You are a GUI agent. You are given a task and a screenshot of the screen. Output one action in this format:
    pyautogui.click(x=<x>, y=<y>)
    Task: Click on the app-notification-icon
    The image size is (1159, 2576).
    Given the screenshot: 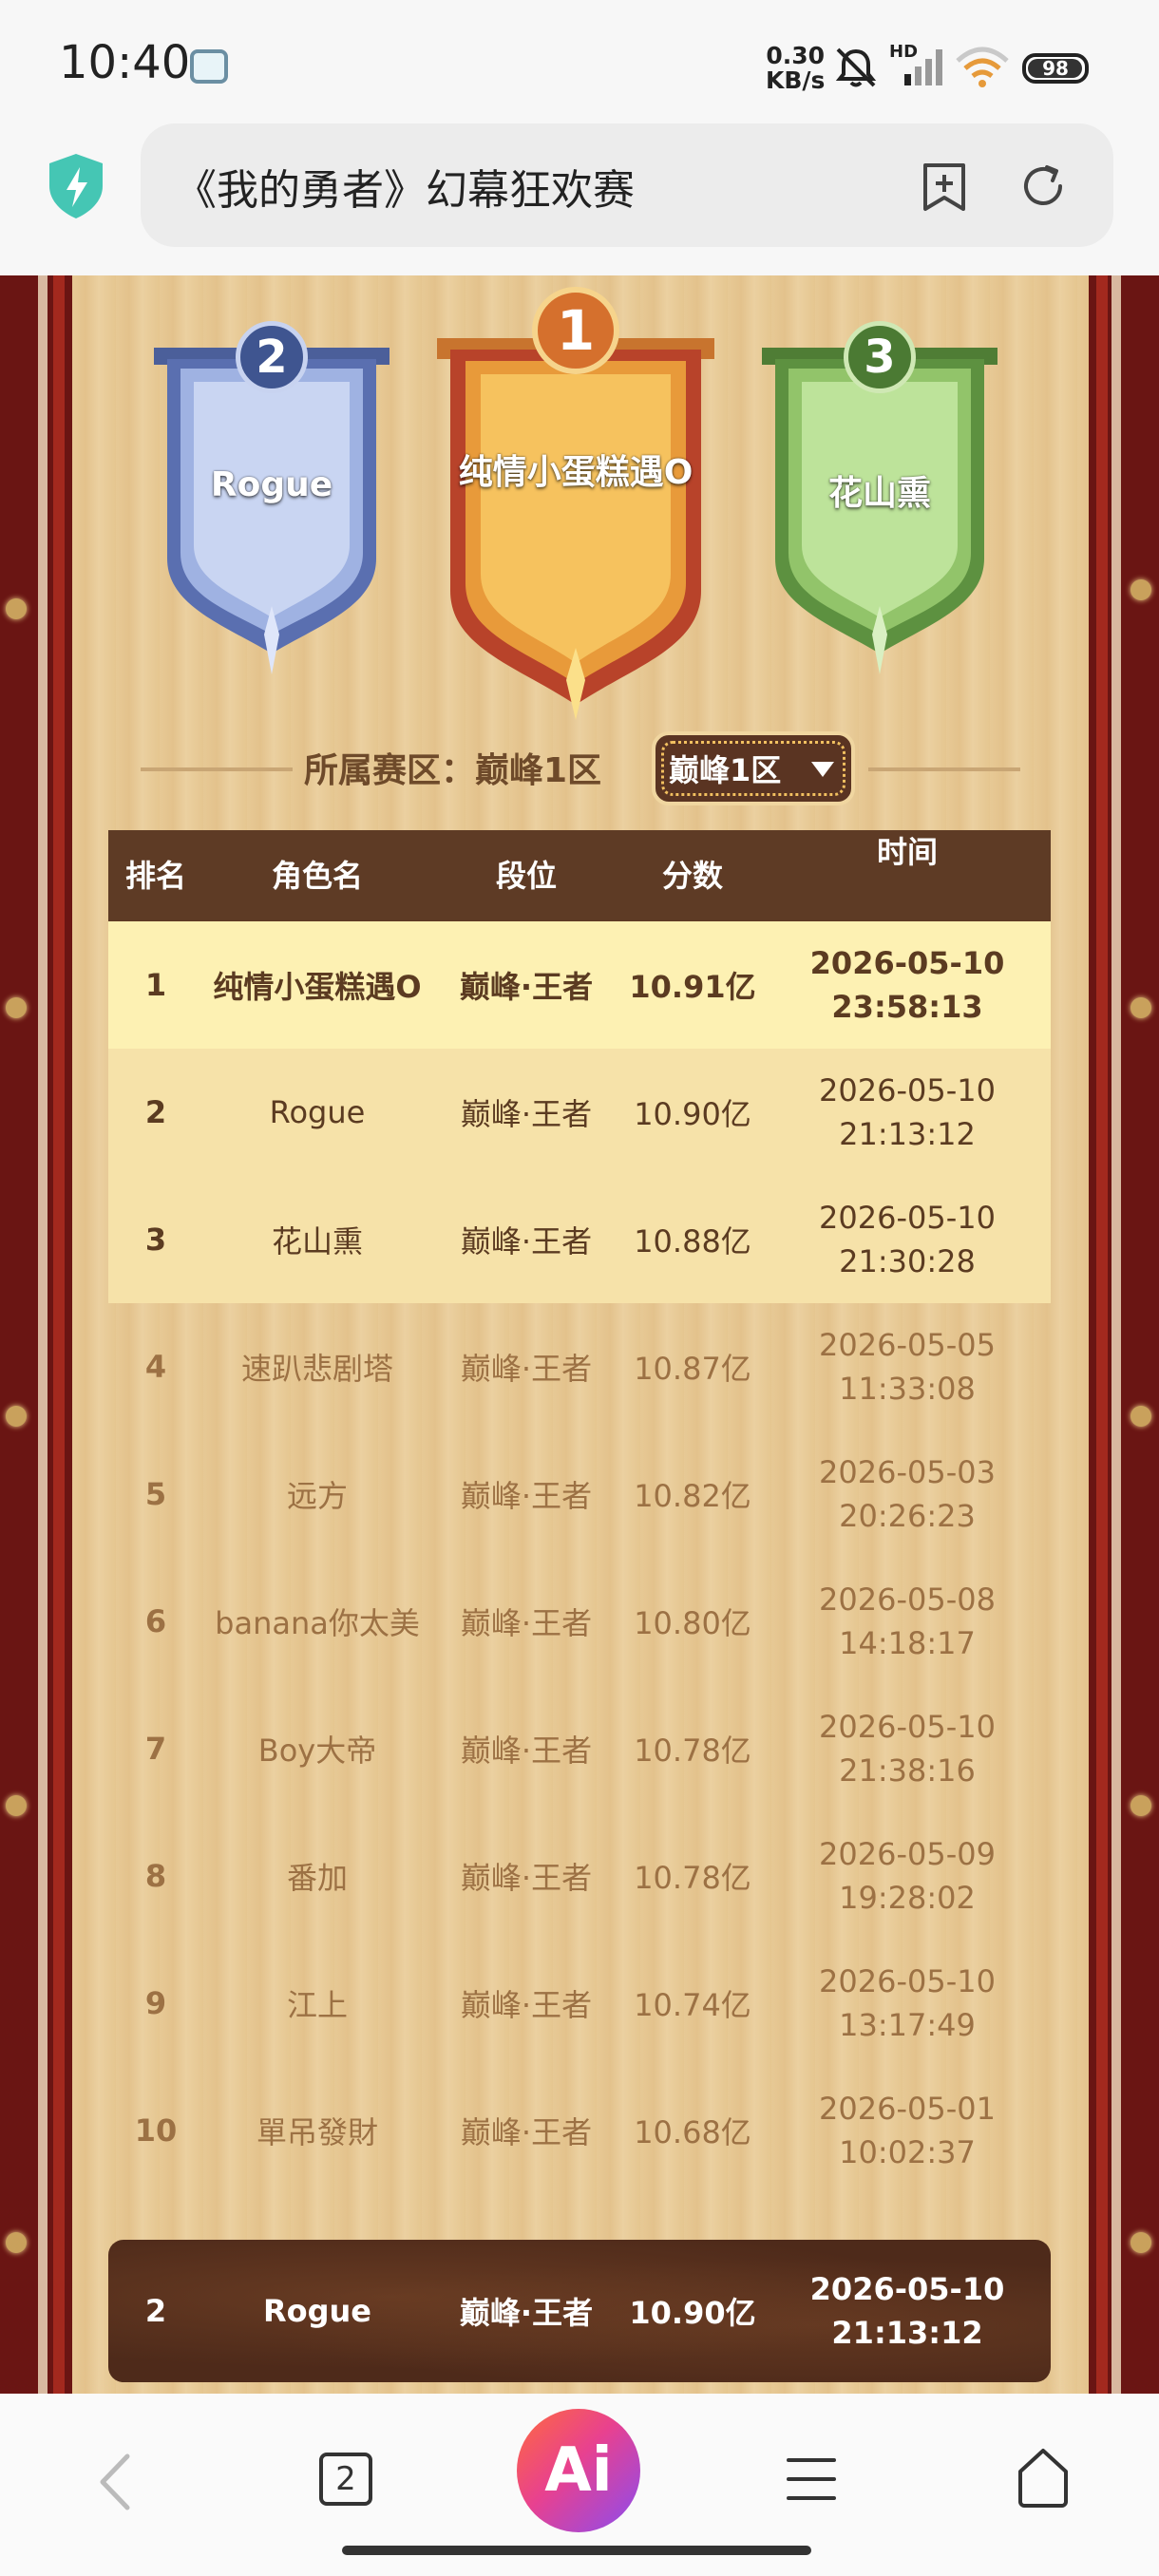 What is the action you would take?
    pyautogui.click(x=209, y=66)
    